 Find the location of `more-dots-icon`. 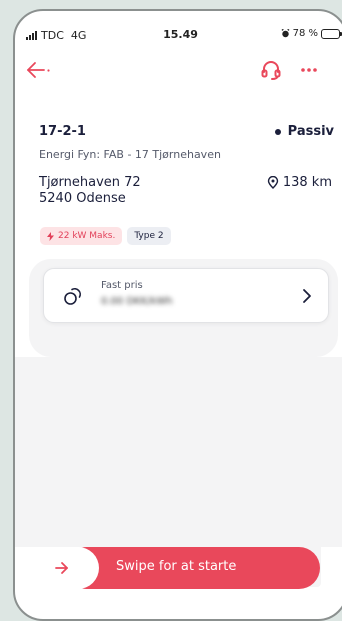

more-dots-icon is located at coordinates (309, 70).